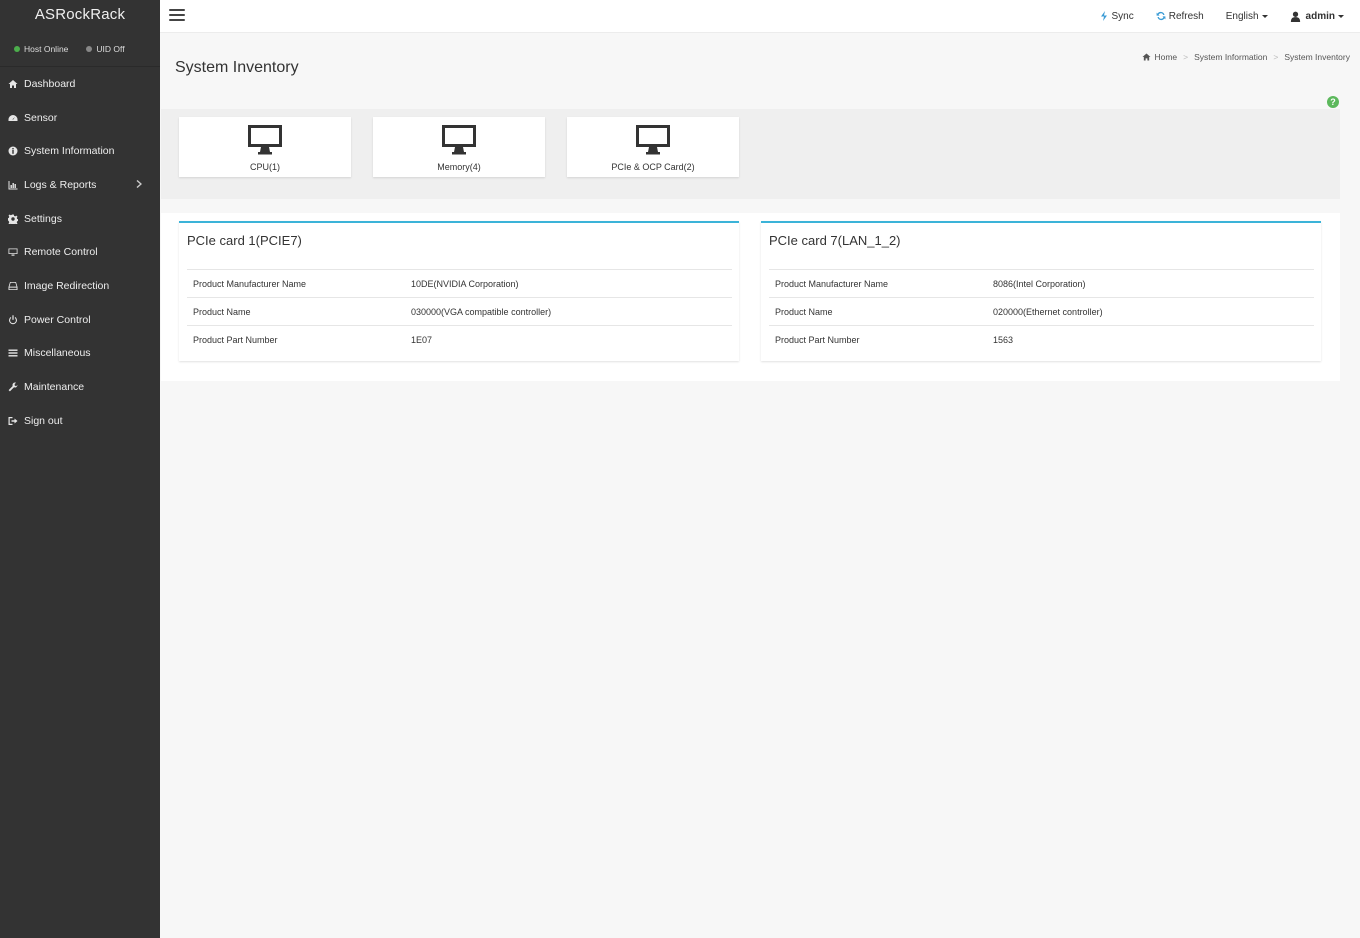 Image resolution: width=1360 pixels, height=938 pixels. What do you see at coordinates (50, 83) in the screenshot?
I see `sidebar-item-label: Dashboard` at bounding box center [50, 83].